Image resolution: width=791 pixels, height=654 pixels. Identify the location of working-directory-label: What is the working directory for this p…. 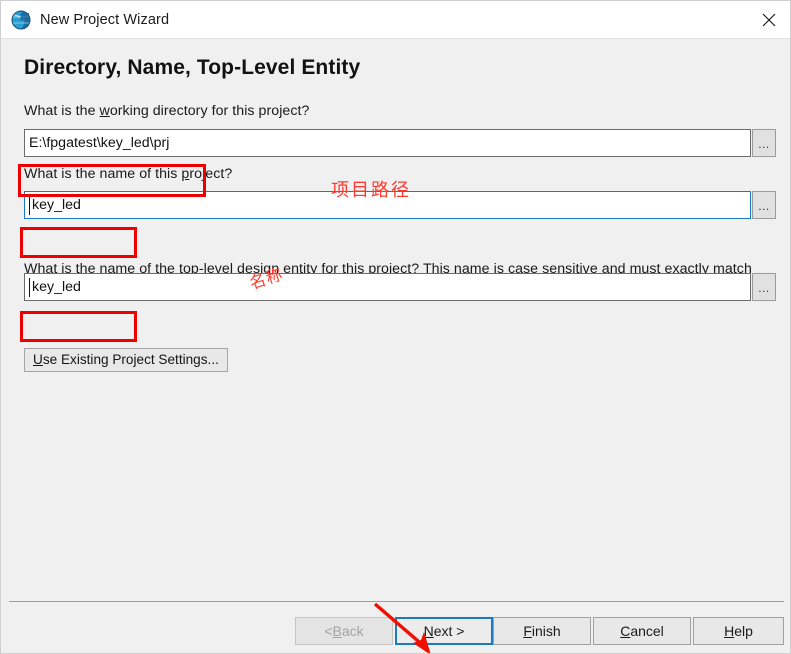
(167, 111).